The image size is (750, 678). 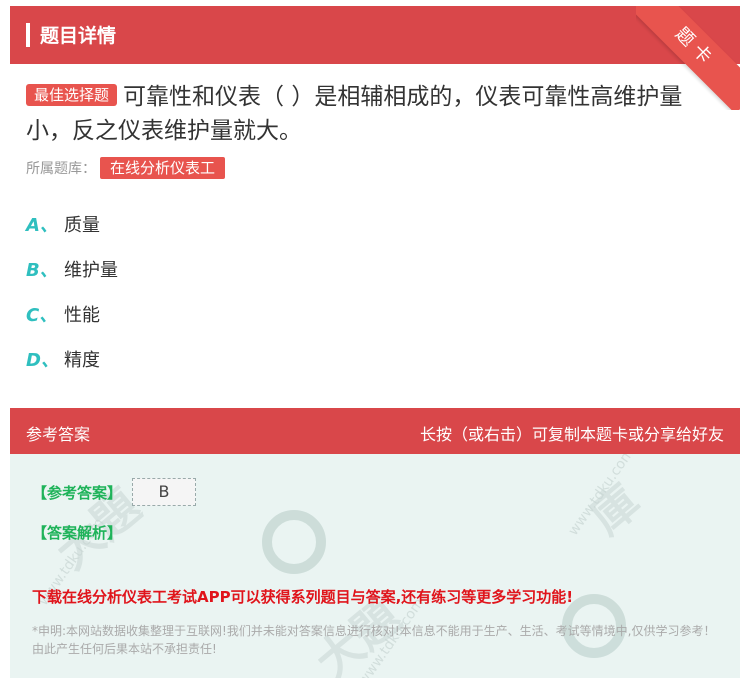 What do you see at coordinates (82, 225) in the screenshot?
I see `option-text: 质量` at bounding box center [82, 225].